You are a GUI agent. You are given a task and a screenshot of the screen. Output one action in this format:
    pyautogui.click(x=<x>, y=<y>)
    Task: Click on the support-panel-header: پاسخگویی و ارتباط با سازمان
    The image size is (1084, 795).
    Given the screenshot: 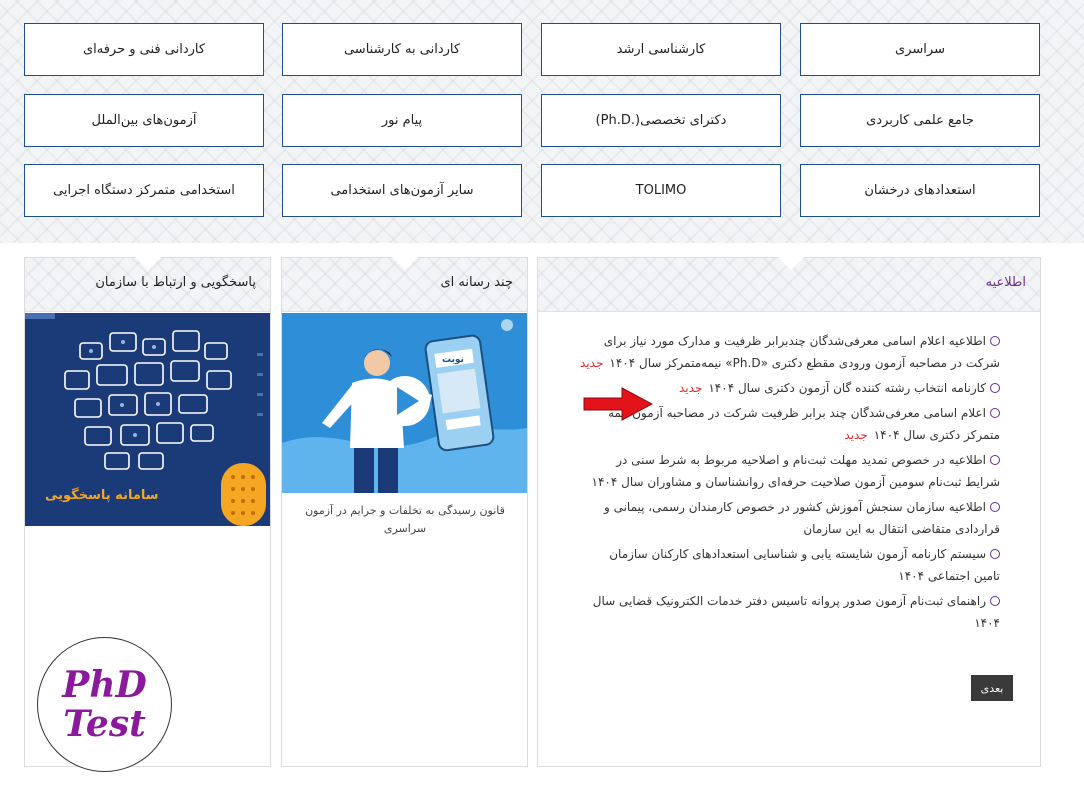 What is the action you would take?
    pyautogui.click(x=147, y=284)
    